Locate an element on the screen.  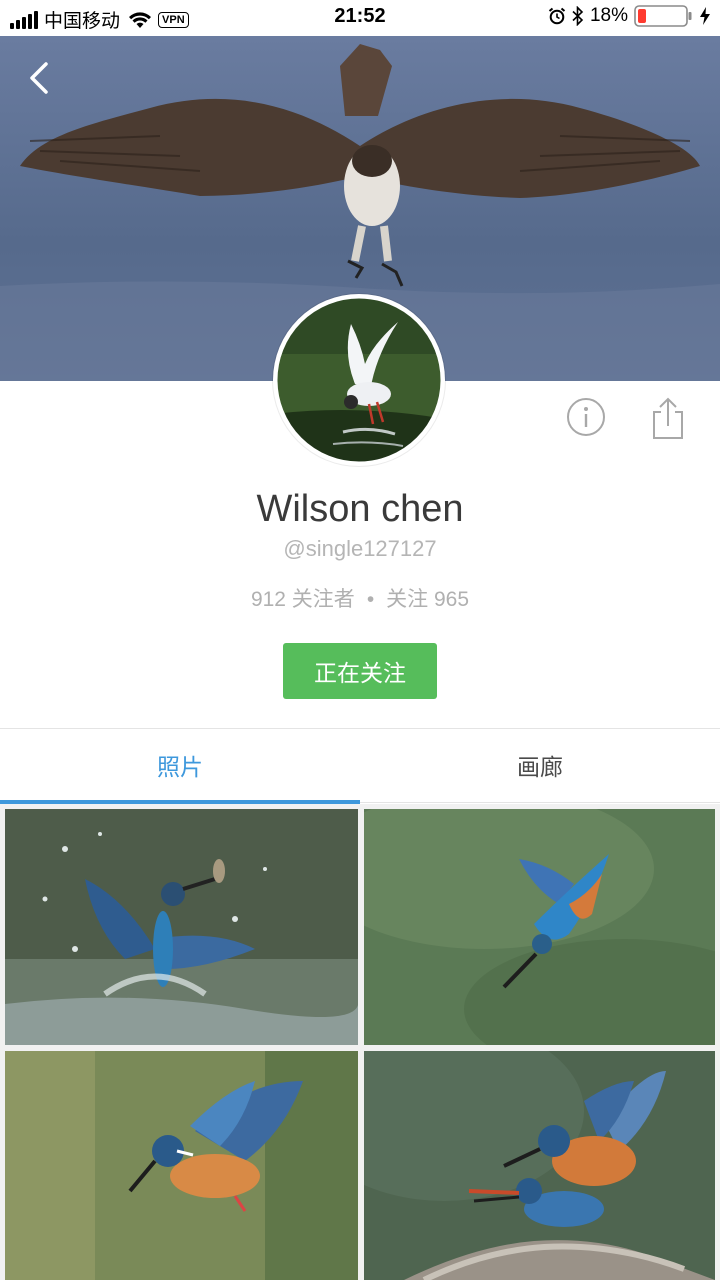
tab-photos: 照片 is located at coordinates (180, 765).